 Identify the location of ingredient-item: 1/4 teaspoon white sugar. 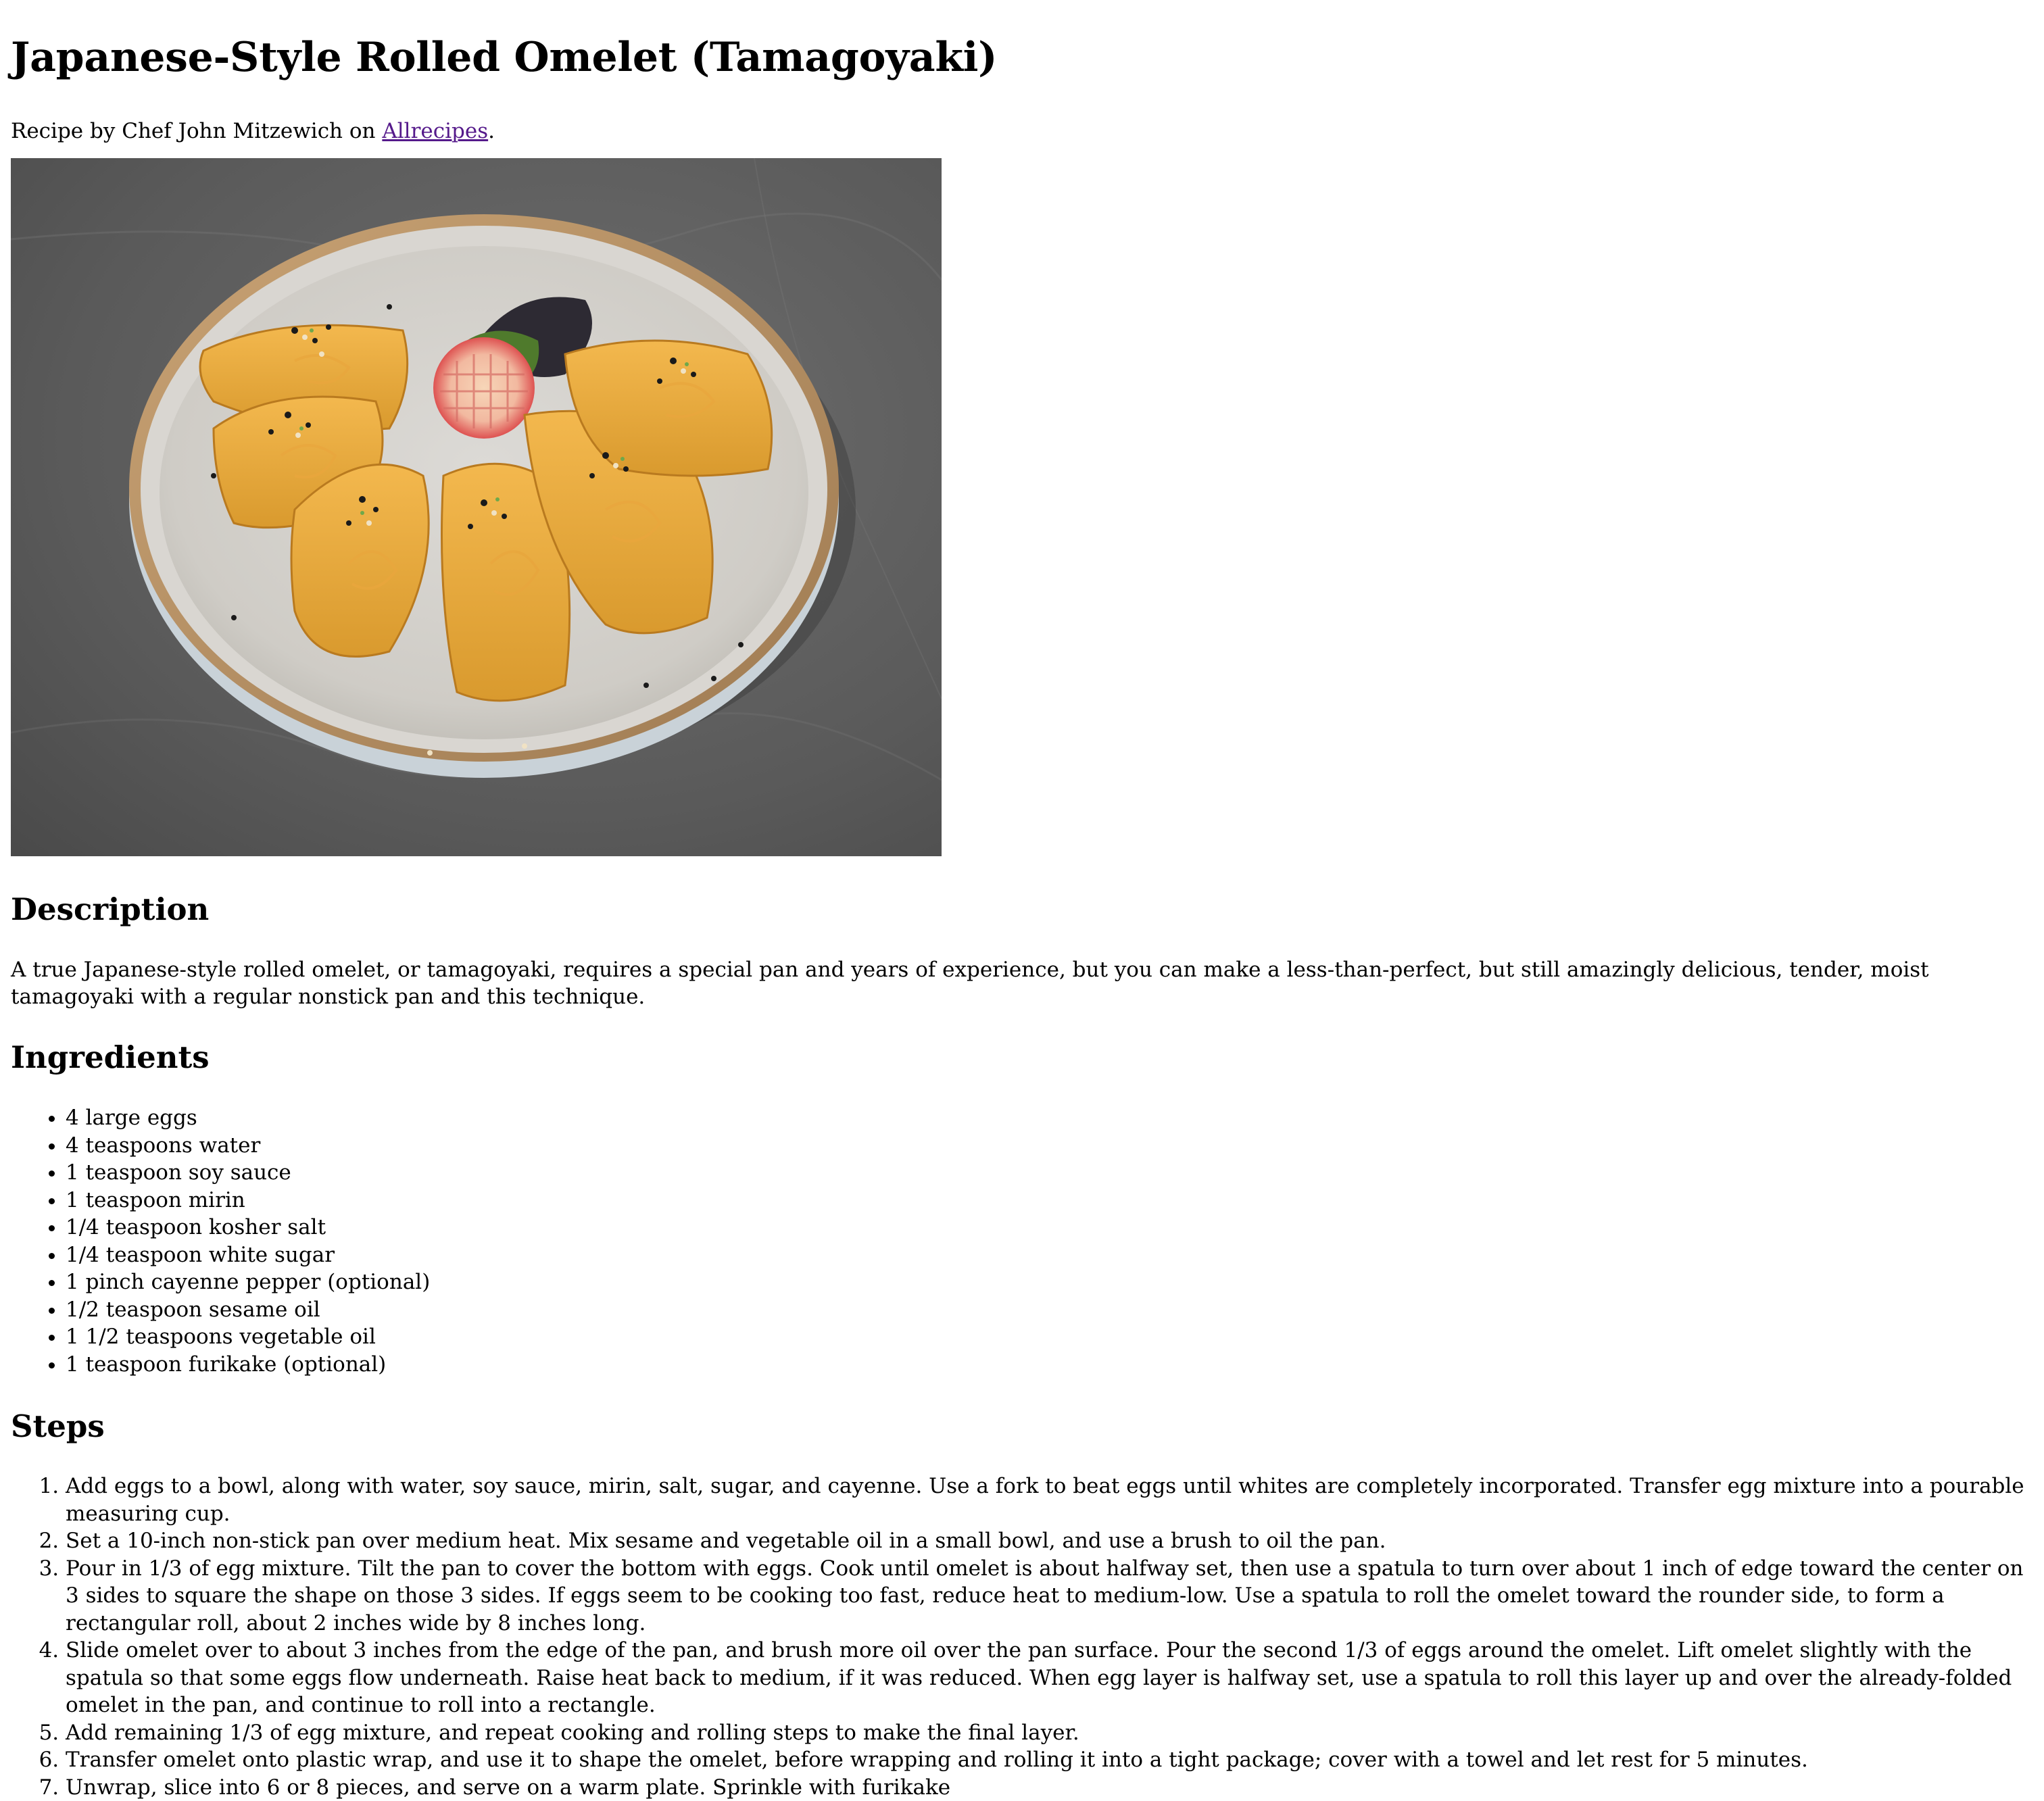
(1049, 1255).